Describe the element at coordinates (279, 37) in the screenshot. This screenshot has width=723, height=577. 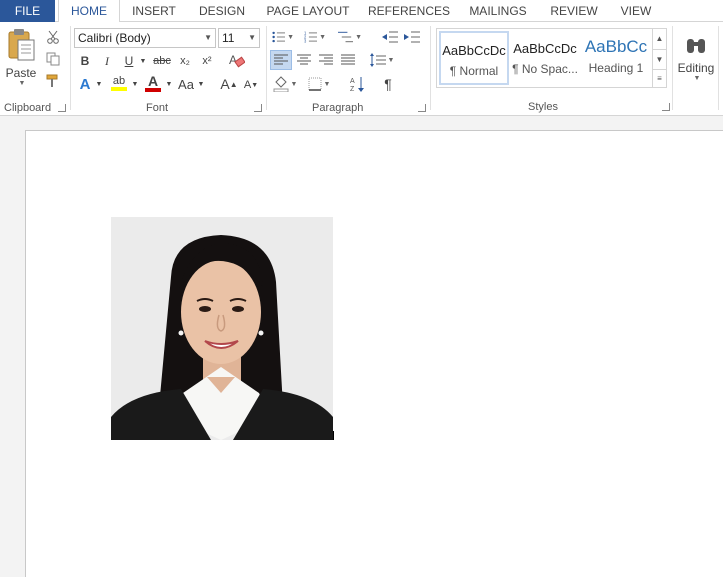
I see `bullet-list-icon` at that location.